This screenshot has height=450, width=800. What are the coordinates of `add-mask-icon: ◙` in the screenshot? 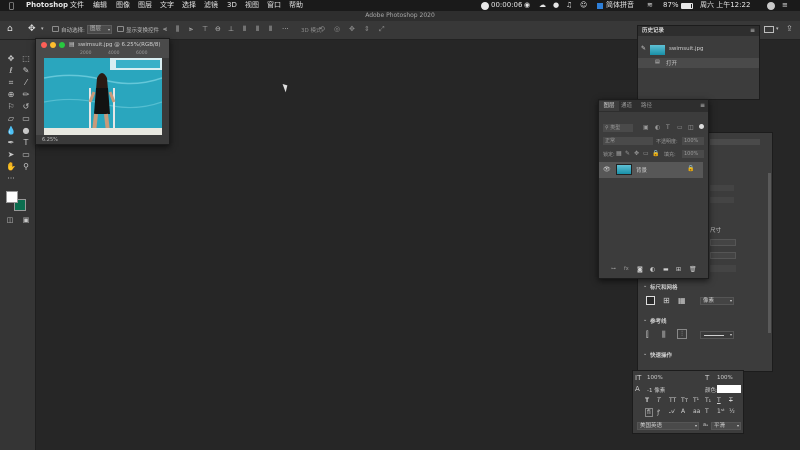 It's located at (640, 269).